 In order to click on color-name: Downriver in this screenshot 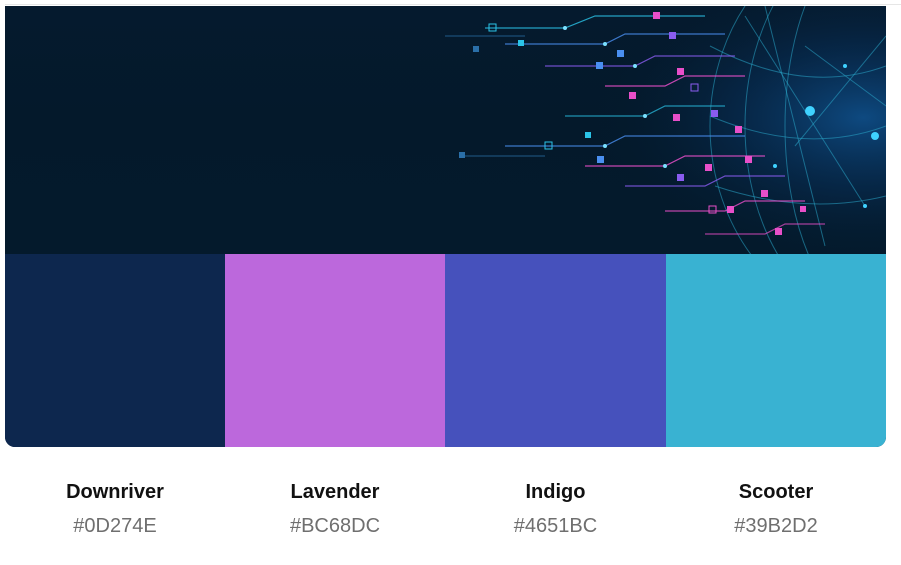, I will do `click(115, 492)`.